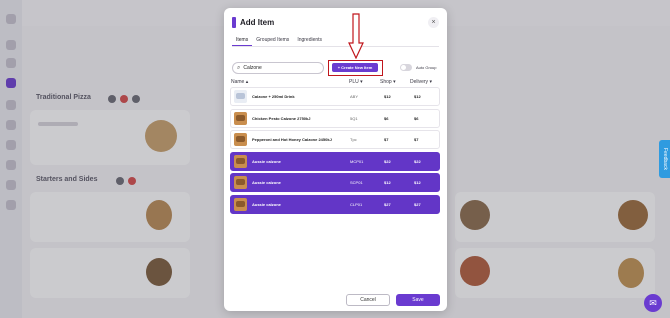 The height and width of the screenshot is (318, 670). Describe the element at coordinates (335, 182) in the screenshot. I see `item-row-selected: Aussie calzone SCP01 $12 $12` at that location.